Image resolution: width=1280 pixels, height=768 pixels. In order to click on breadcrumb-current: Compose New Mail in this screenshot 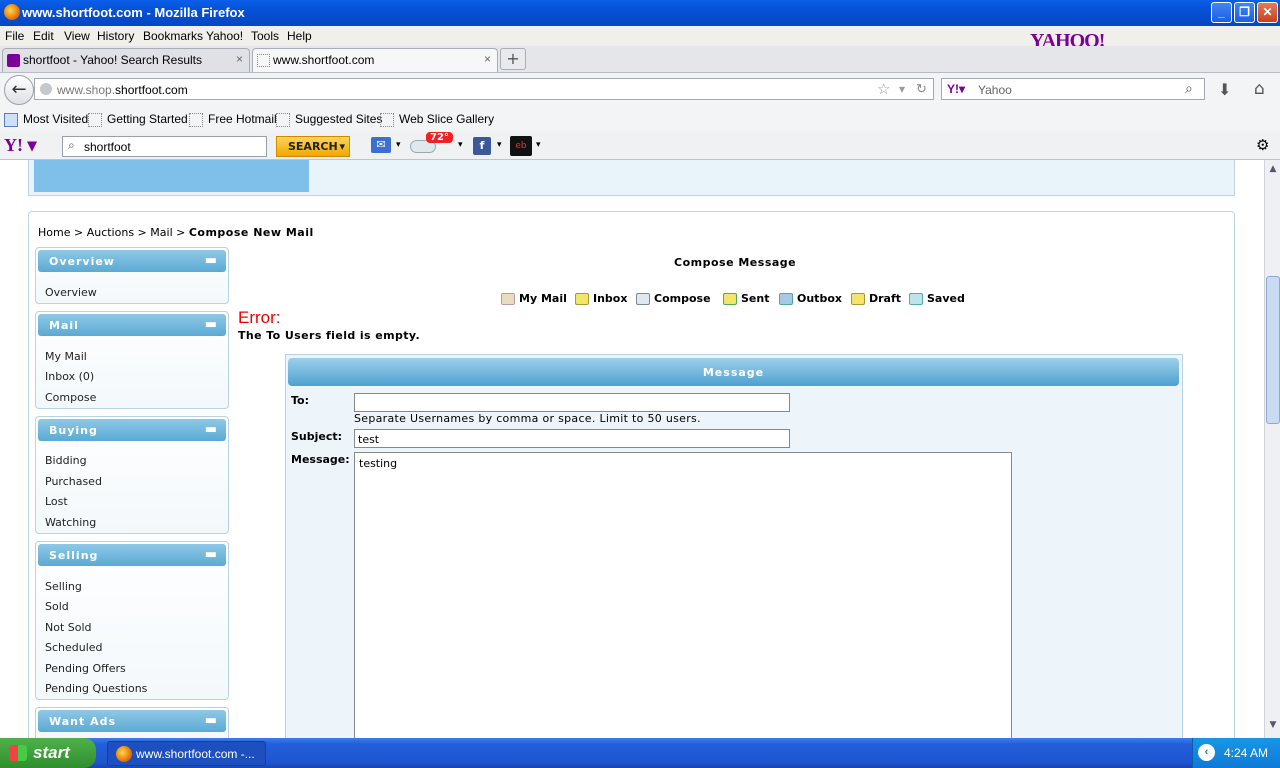, I will do `click(251, 232)`.